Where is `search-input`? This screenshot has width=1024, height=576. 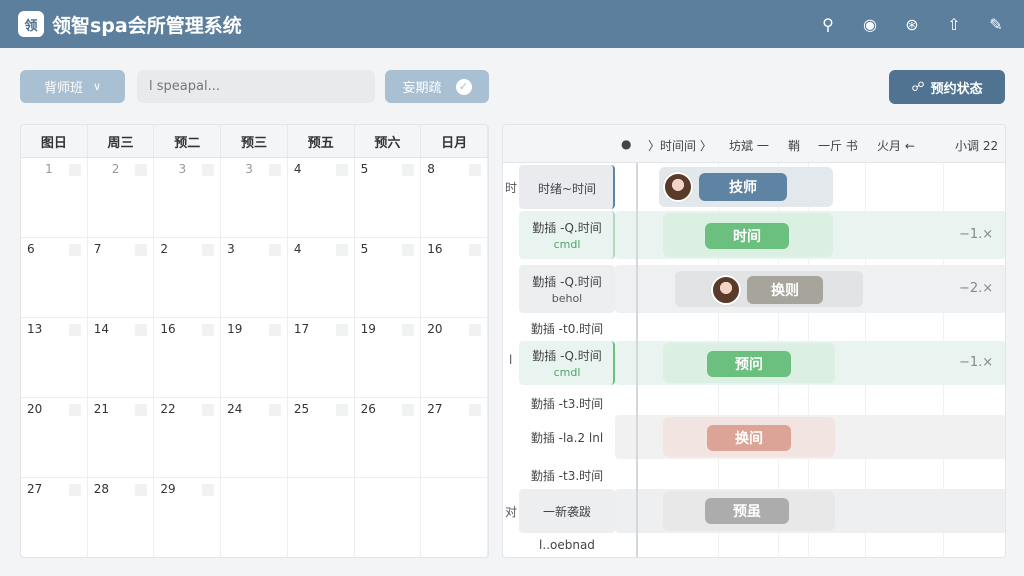 search-input is located at coordinates (256, 86).